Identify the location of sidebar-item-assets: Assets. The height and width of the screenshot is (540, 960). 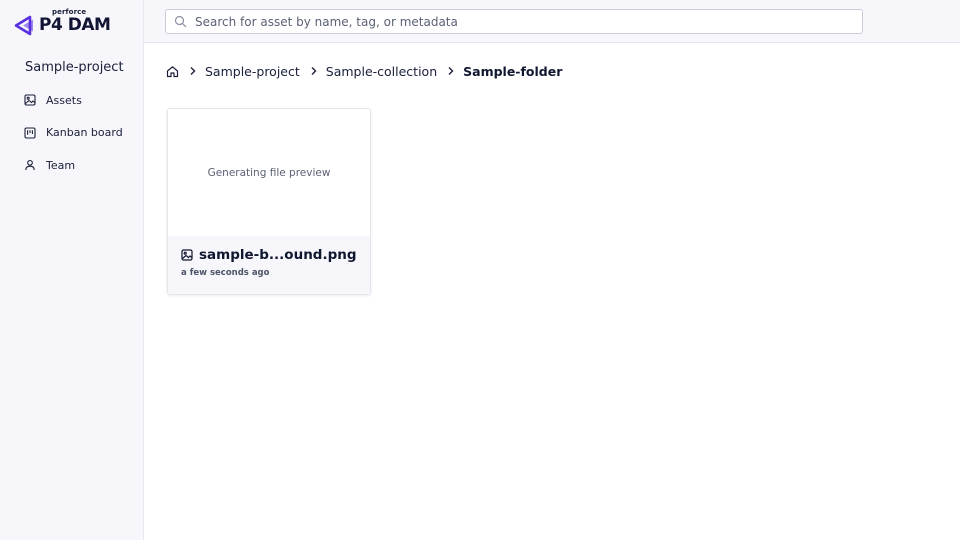
(71, 100).